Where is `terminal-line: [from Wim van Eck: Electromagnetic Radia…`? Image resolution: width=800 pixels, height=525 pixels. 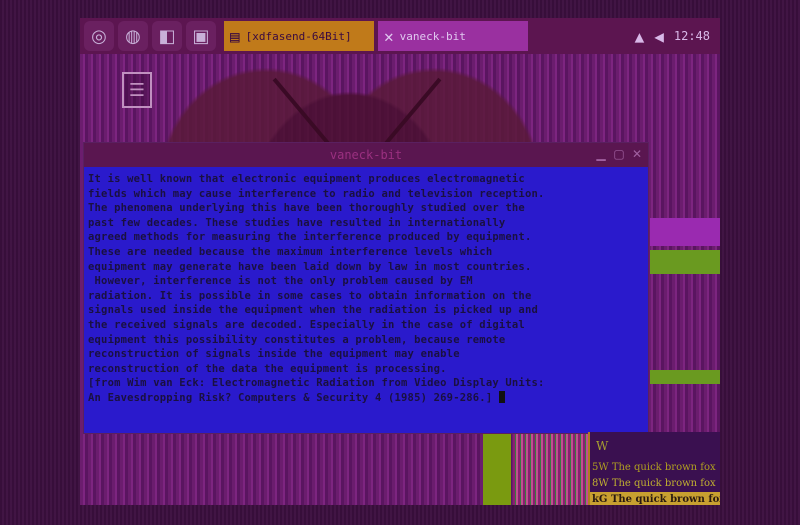 terminal-line: [from Wim van Eck: Electromagnetic Radia… is located at coordinates (316, 383).